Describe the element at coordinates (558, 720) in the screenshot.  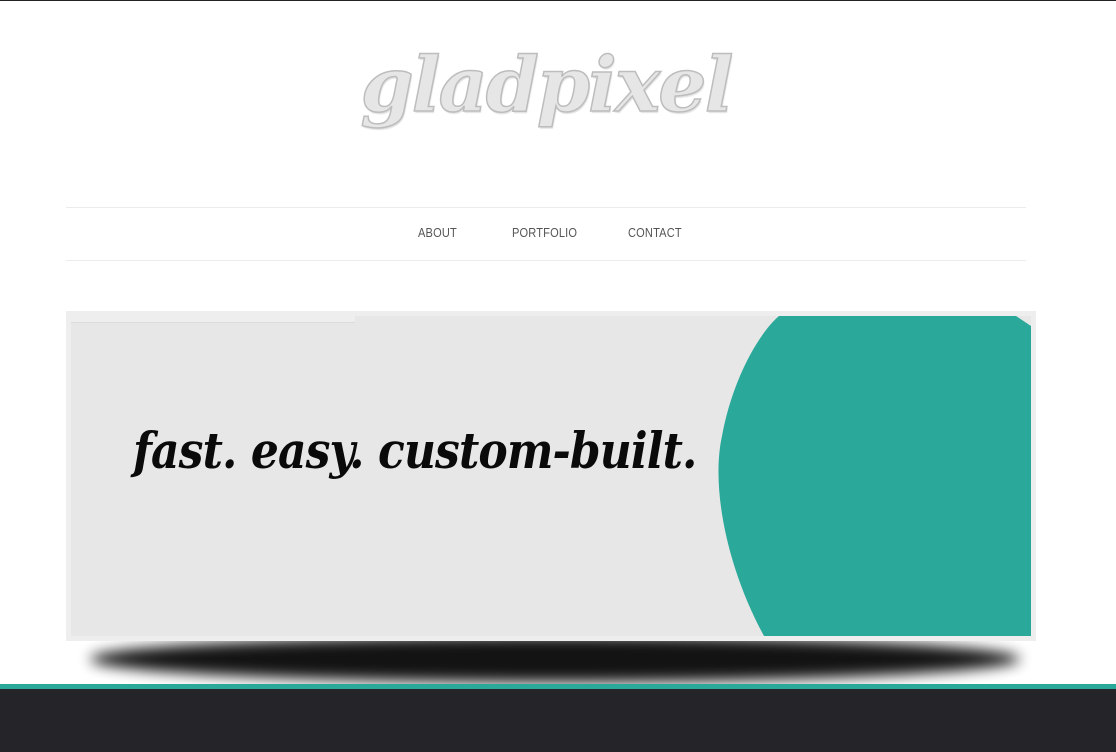
I see `footer` at that location.